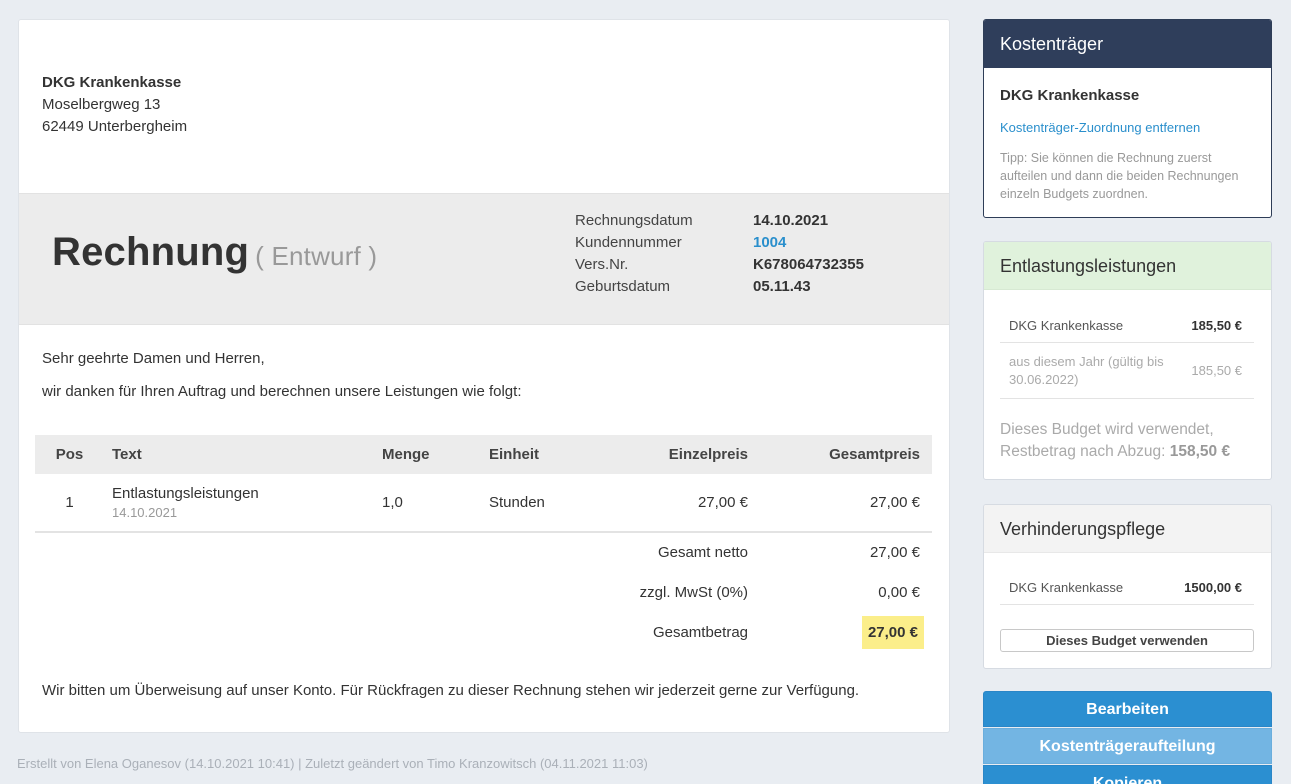 The height and width of the screenshot is (784, 1291). I want to click on meta-row-rechnungsdatum: Rechnungsdatum 14.10.2021, so click(719, 221).